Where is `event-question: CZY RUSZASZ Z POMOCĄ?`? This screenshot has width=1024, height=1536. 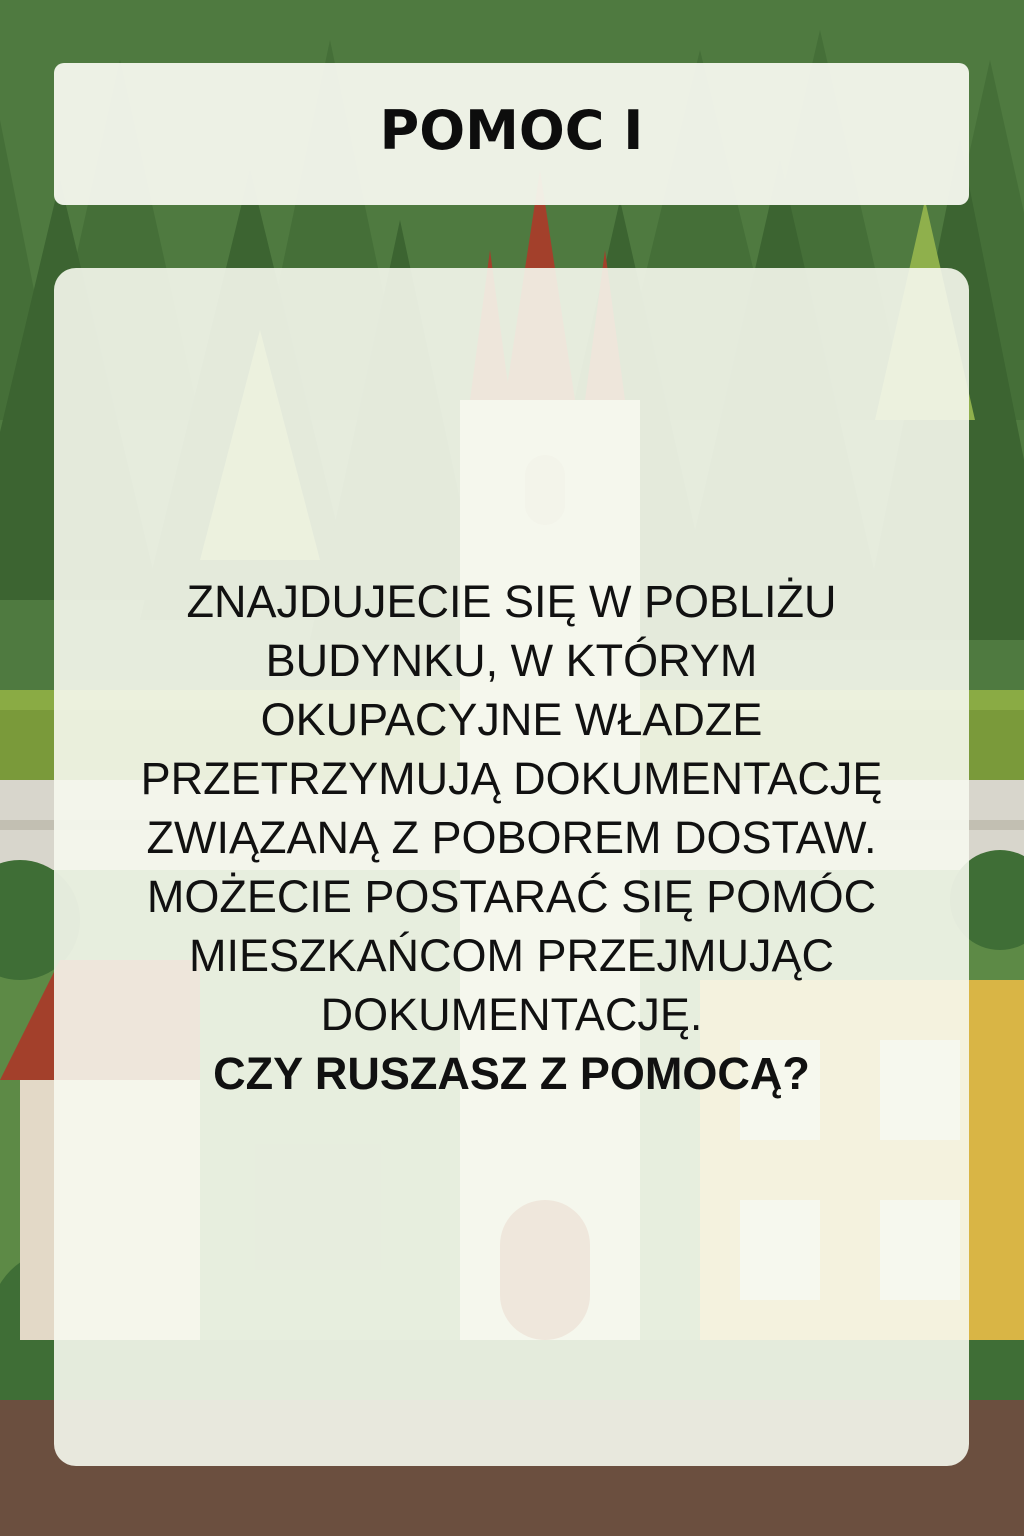 event-question: CZY RUSZASZ Z POMOCĄ? is located at coordinates (511, 1073).